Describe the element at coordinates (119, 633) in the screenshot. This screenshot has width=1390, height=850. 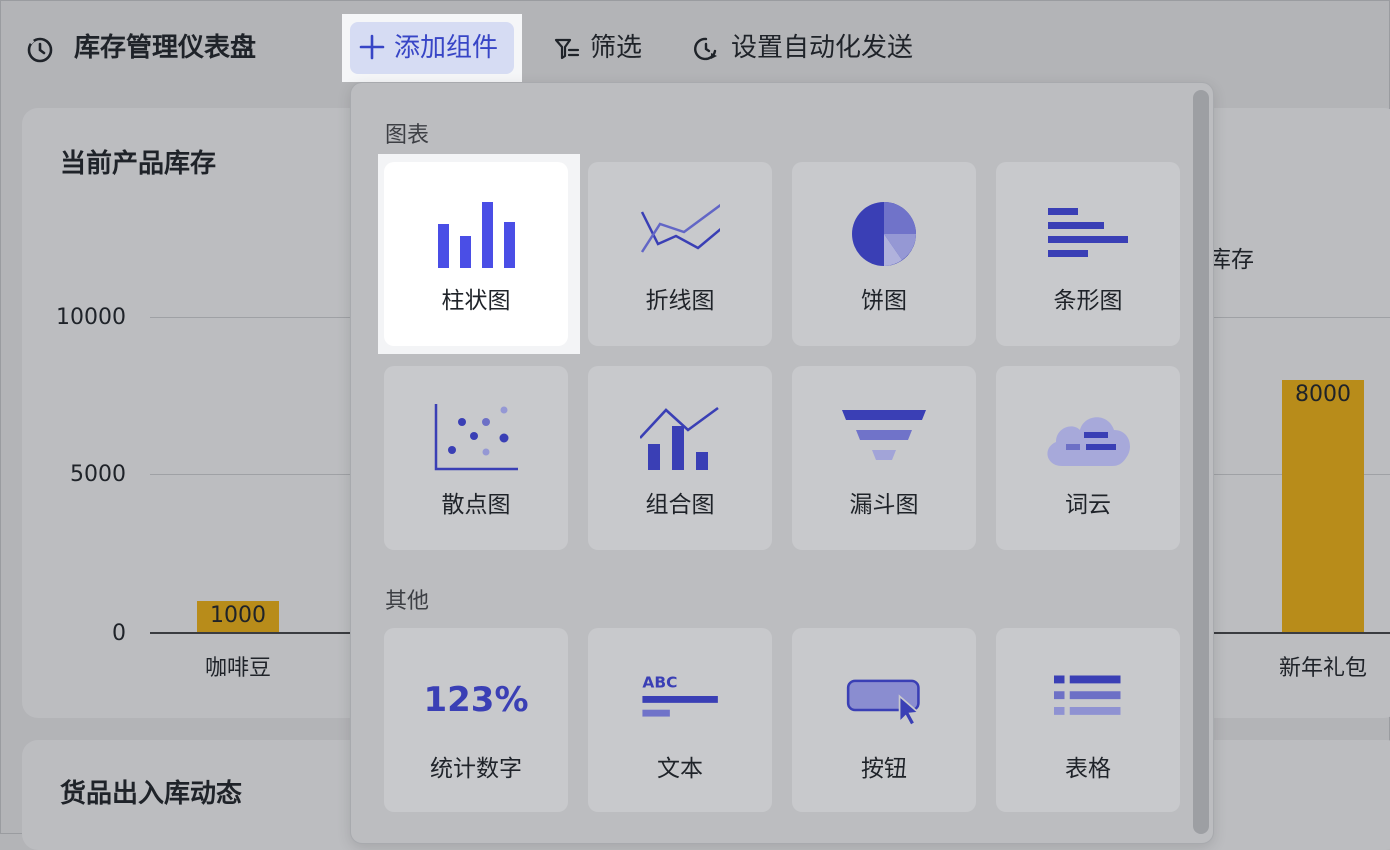
I see `y-tick-label: 0` at that location.